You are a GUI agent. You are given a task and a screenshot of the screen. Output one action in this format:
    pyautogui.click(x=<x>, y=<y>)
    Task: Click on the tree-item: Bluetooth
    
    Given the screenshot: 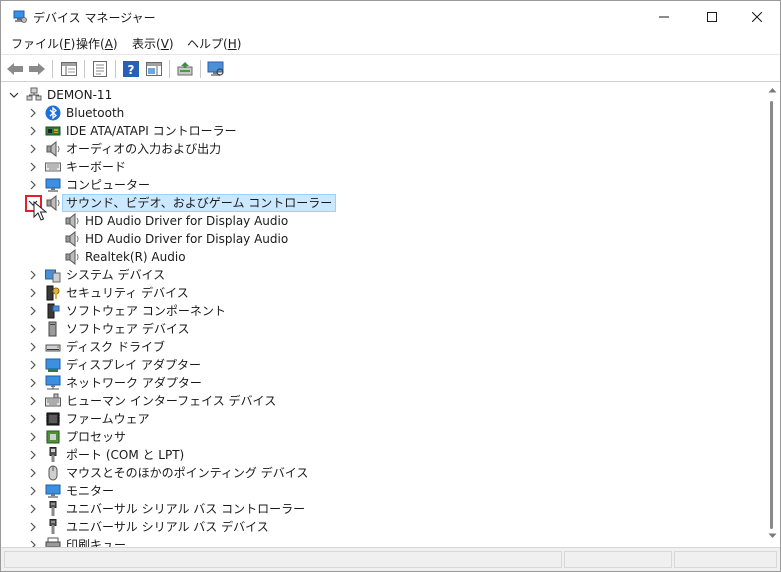 What is the action you would take?
    pyautogui.click(x=381, y=113)
    